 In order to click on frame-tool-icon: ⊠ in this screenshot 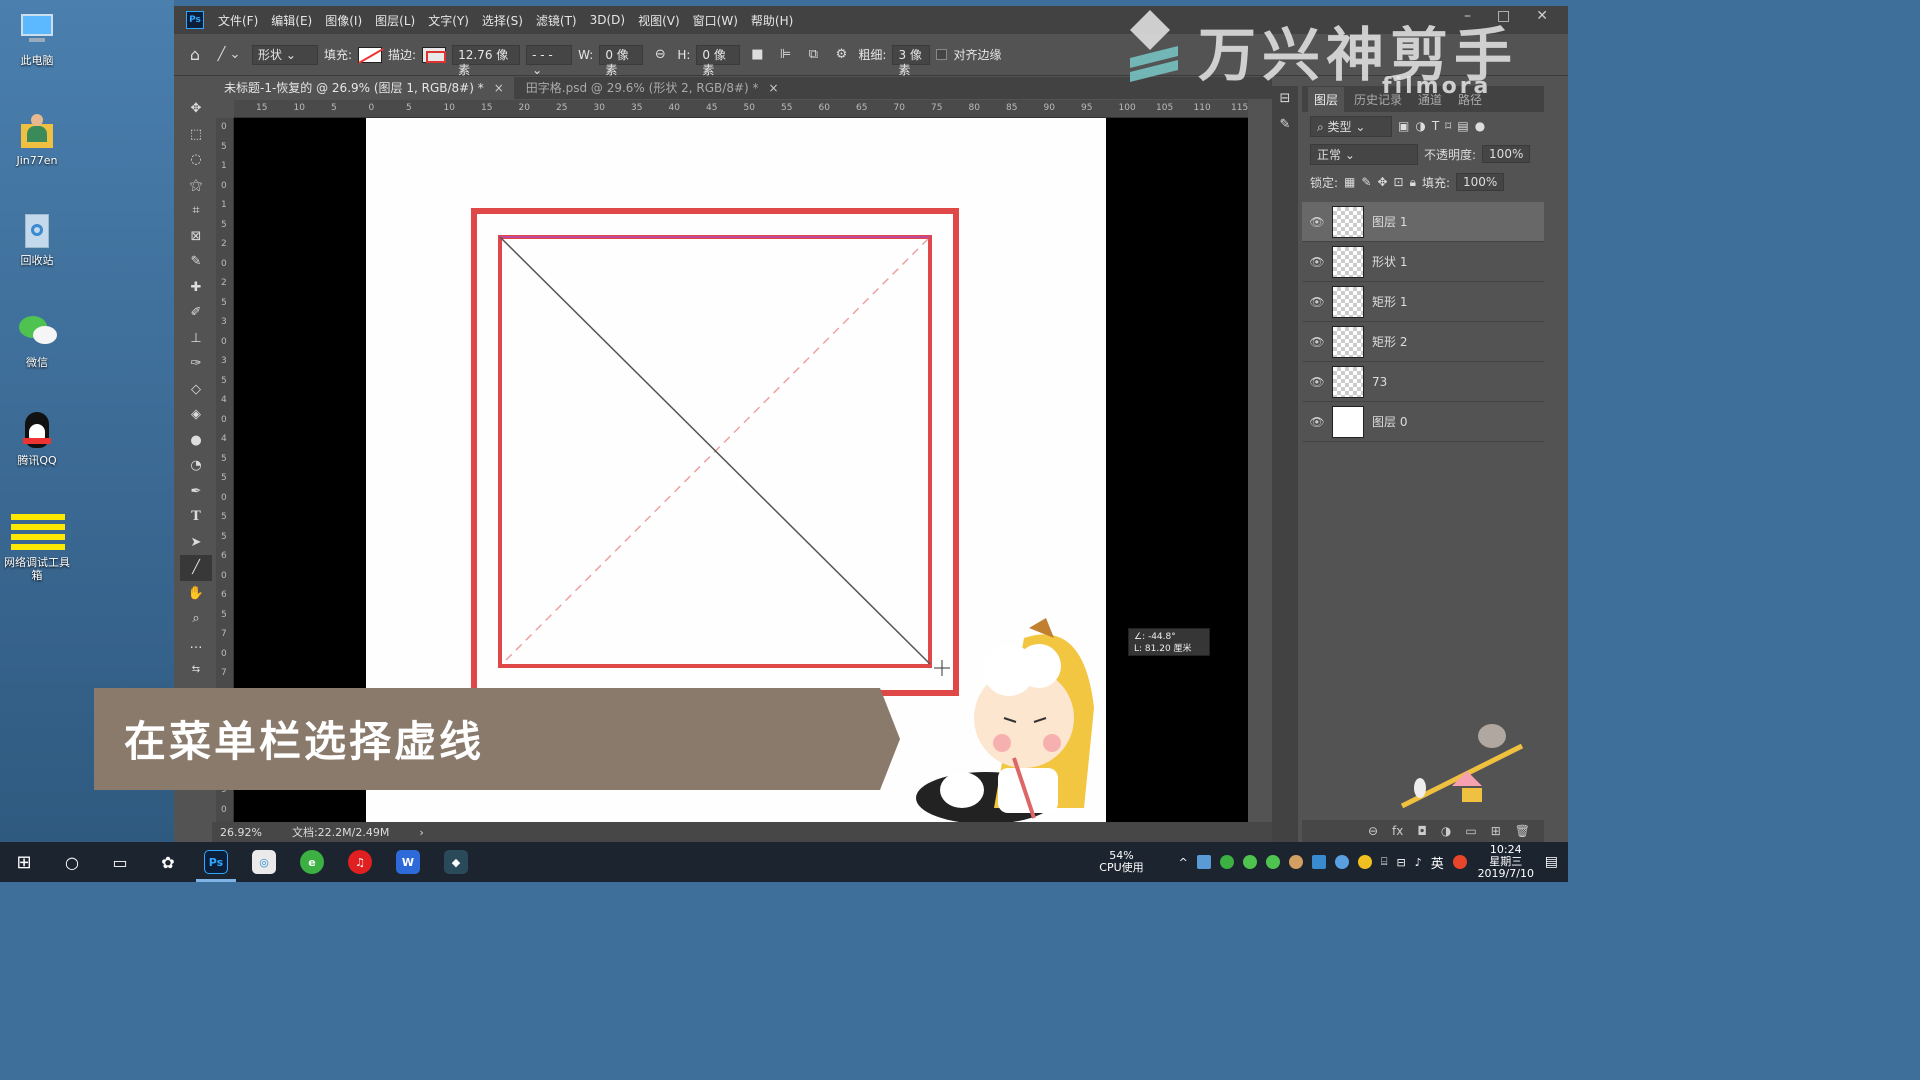, I will do `click(196, 237)`.